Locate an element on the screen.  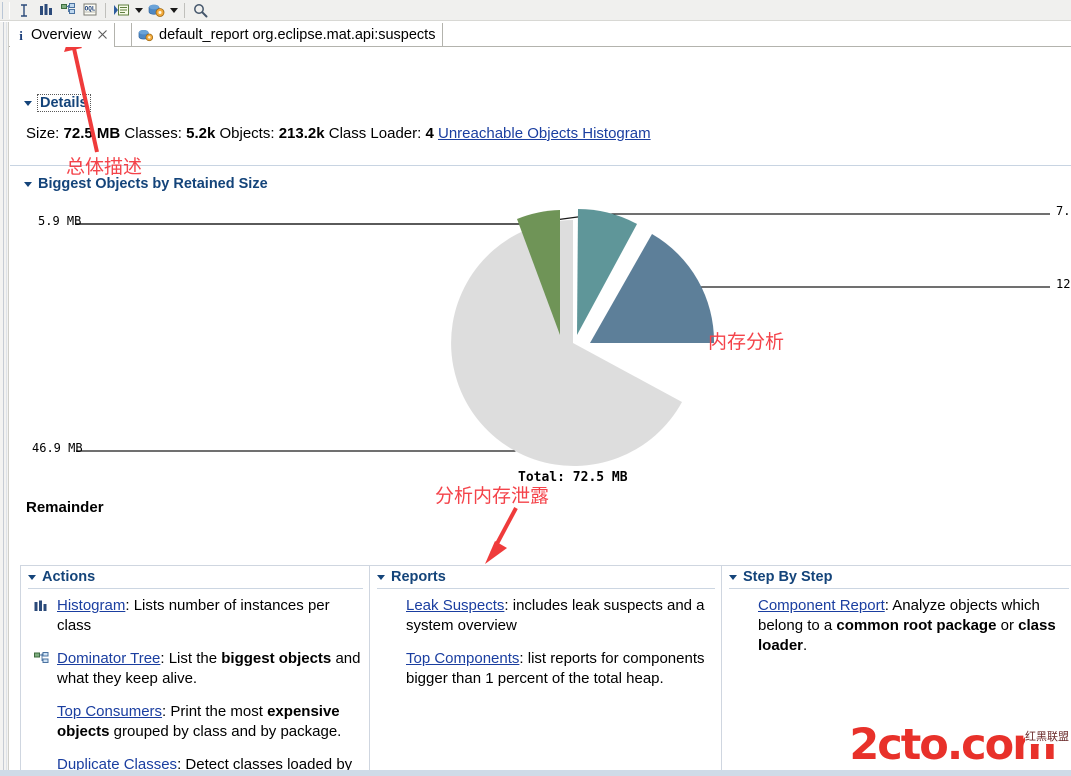
step-by-step-panel-title: Step By Step is located at coordinates (788, 577).